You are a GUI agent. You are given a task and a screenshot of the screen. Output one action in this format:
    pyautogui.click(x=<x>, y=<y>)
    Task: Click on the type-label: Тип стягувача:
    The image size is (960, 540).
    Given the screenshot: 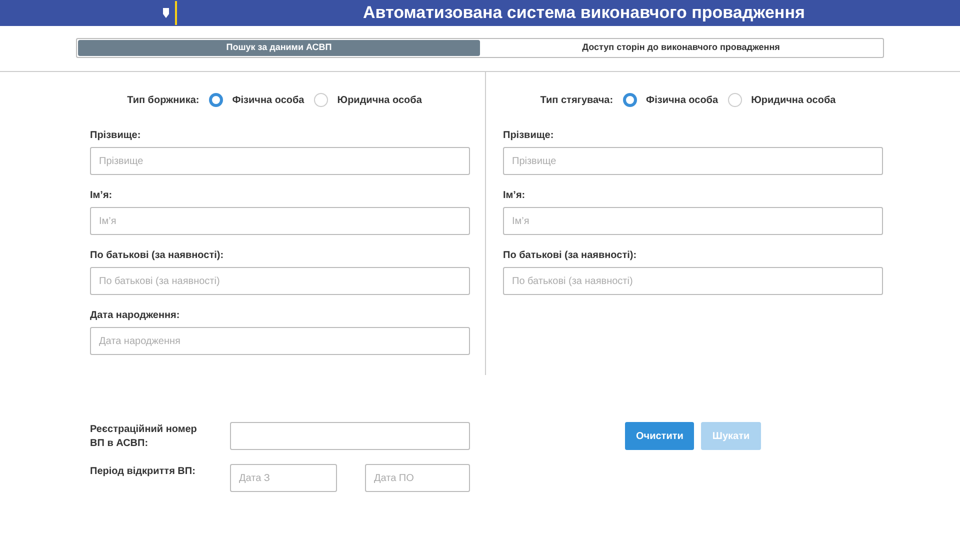 What is the action you would take?
    pyautogui.click(x=577, y=101)
    